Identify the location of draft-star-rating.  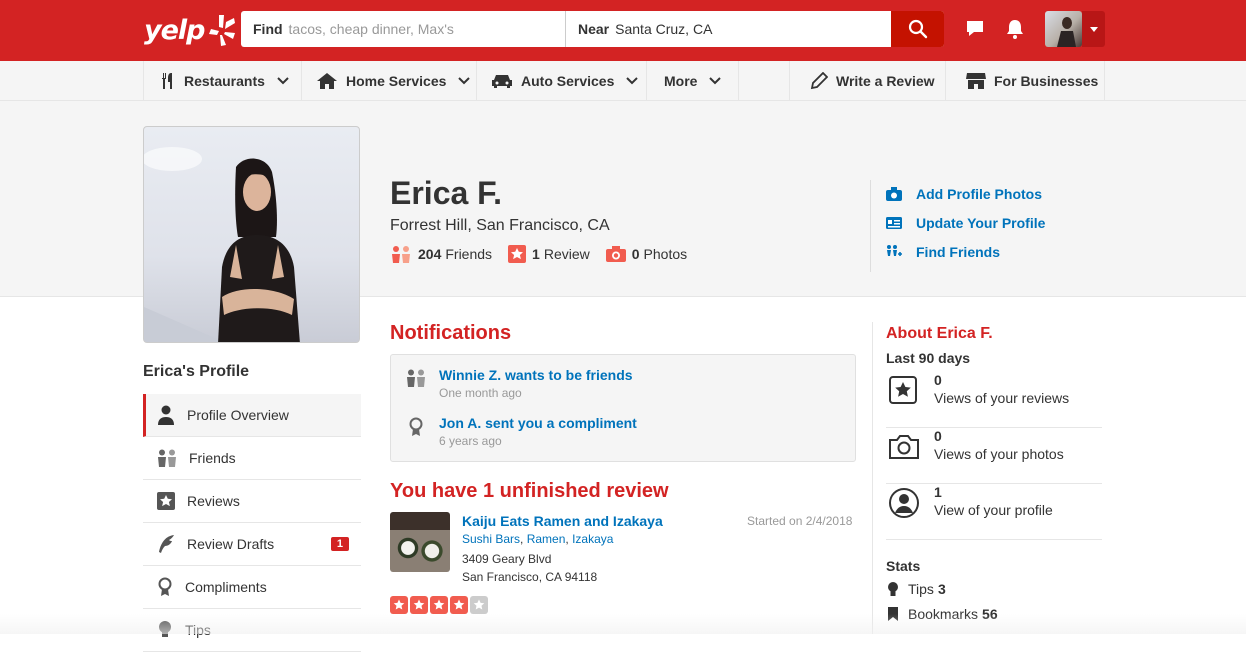
(440, 605).